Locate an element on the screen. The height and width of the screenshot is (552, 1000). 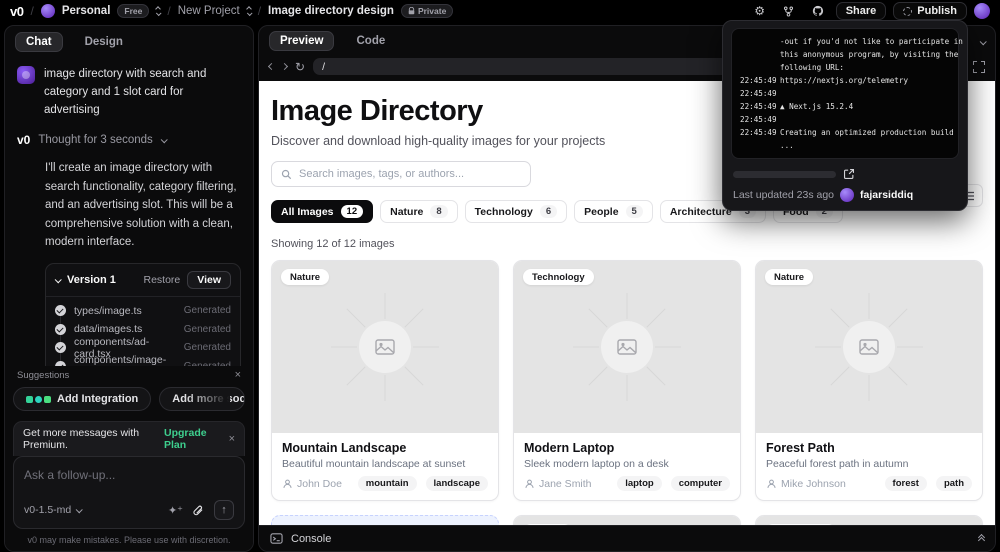
image-tag: computer is located at coordinates (700, 483).